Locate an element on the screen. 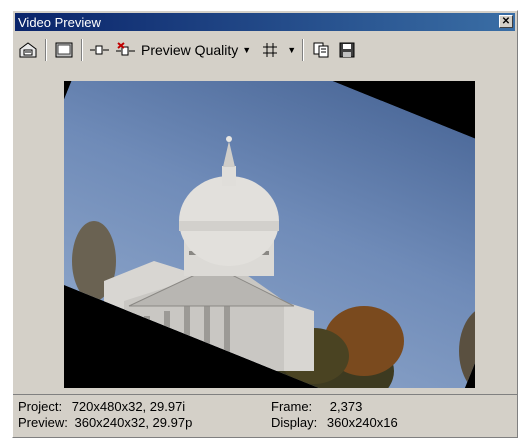 The width and height of the screenshot is (530, 440). close-icon: ✕ is located at coordinates (506, 21).